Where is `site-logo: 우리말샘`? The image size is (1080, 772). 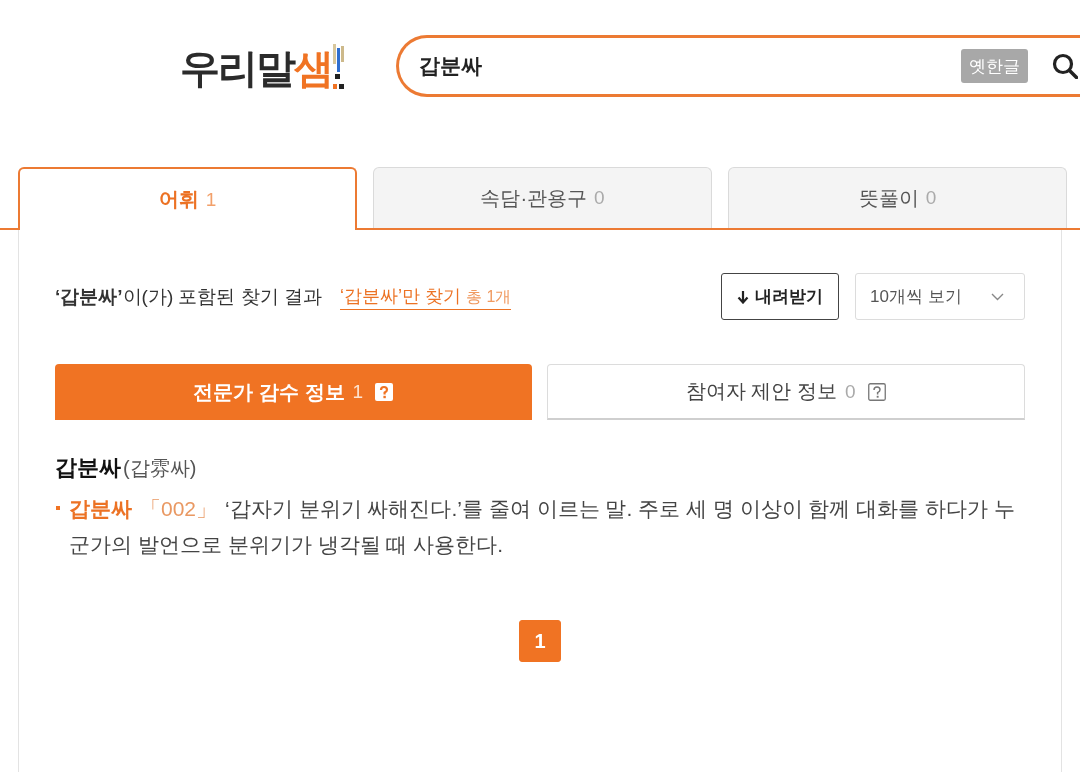 site-logo: 우리말샘 is located at coordinates (262, 68).